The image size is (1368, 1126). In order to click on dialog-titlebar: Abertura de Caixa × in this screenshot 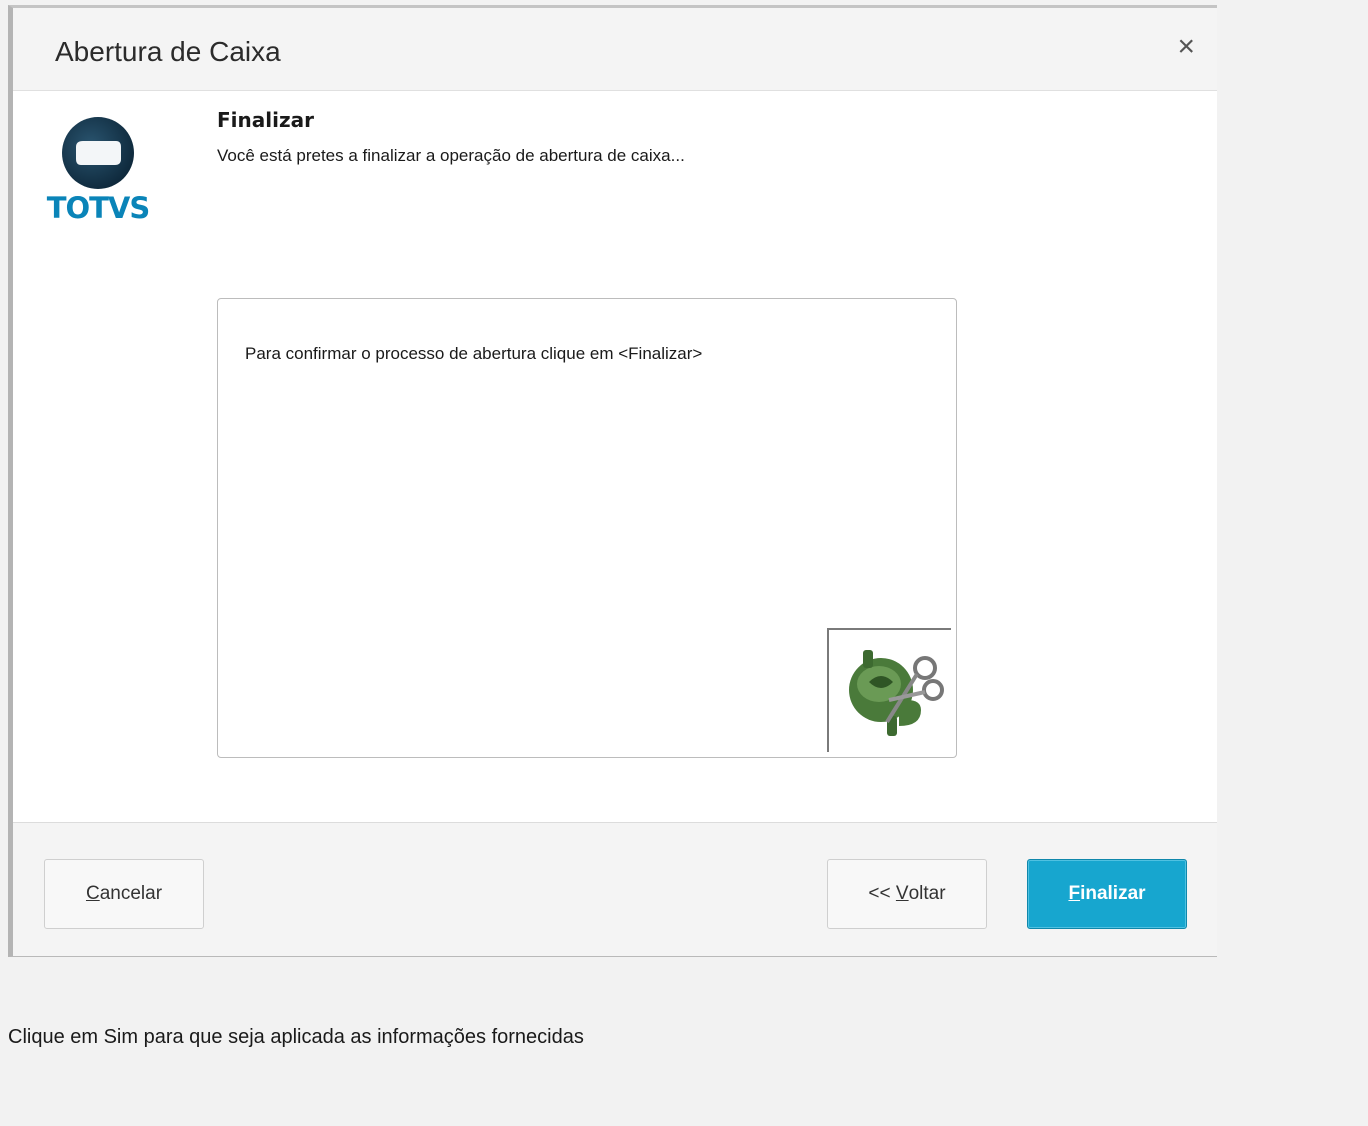, I will do `click(615, 49)`.